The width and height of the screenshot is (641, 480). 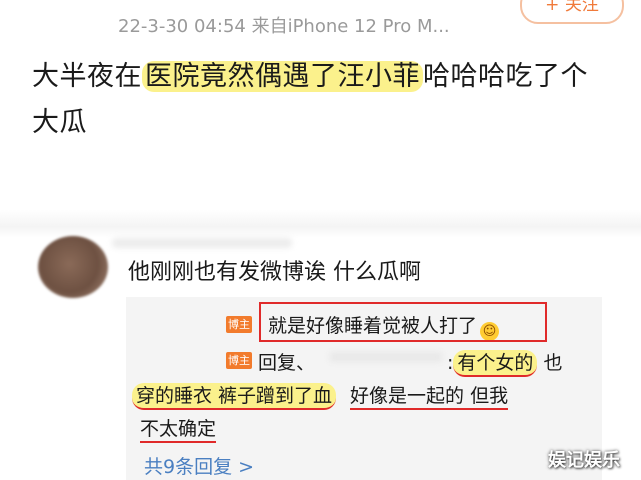 What do you see at coordinates (282, 76) in the screenshot?
I see `post-highlight: 医院竟然偶遇了汪小菲` at bounding box center [282, 76].